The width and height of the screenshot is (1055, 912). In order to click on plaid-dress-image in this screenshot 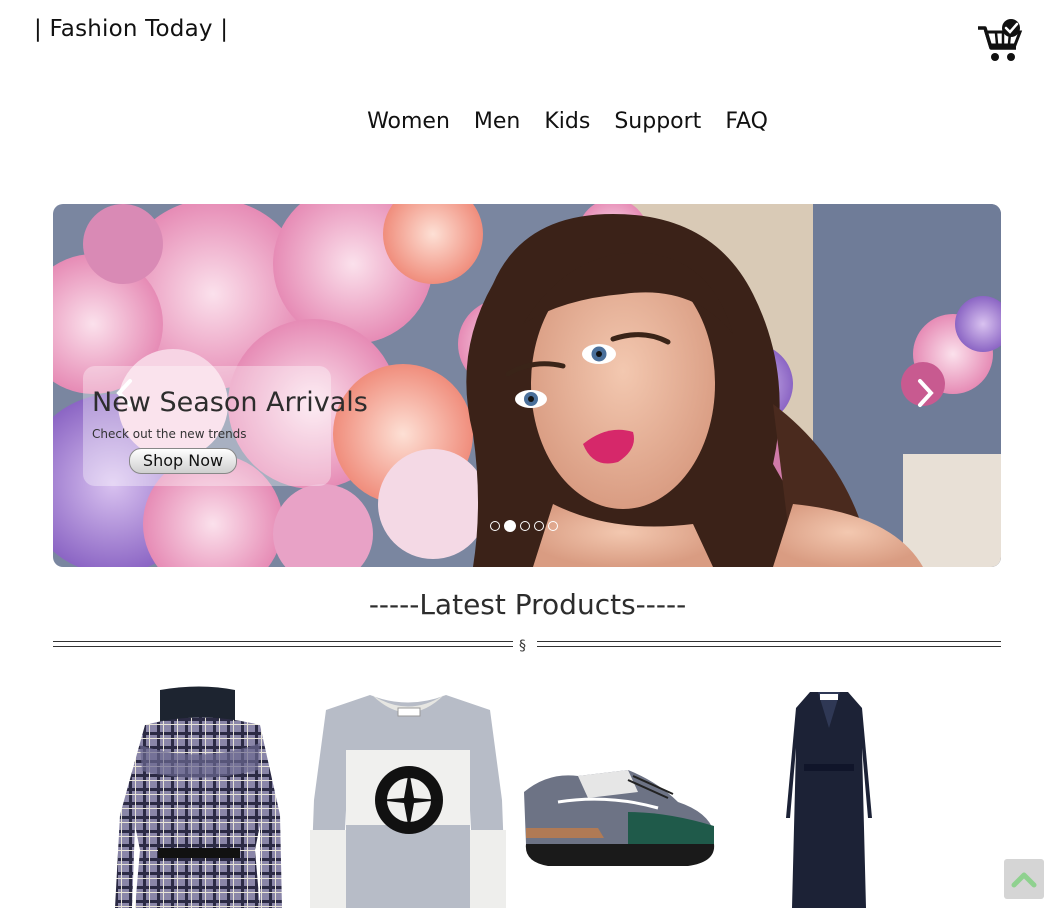, I will do `click(198, 797)`.